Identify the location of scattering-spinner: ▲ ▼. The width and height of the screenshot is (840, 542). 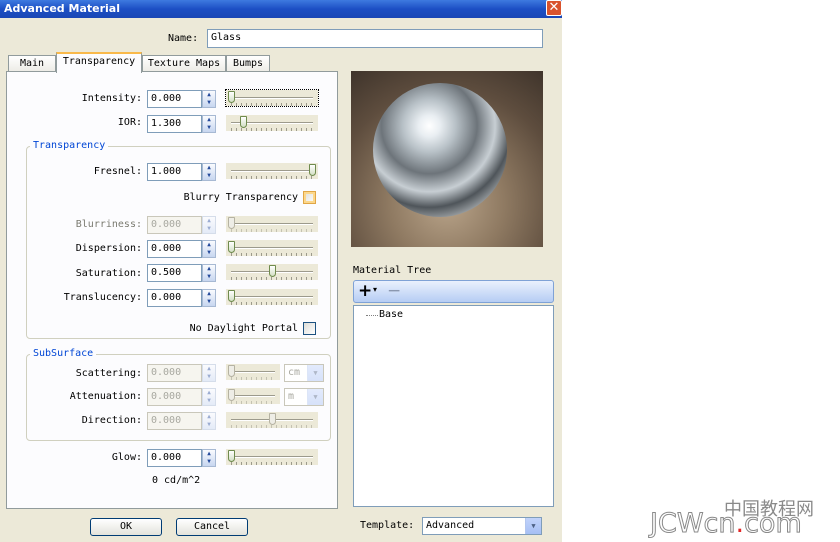
(209, 373).